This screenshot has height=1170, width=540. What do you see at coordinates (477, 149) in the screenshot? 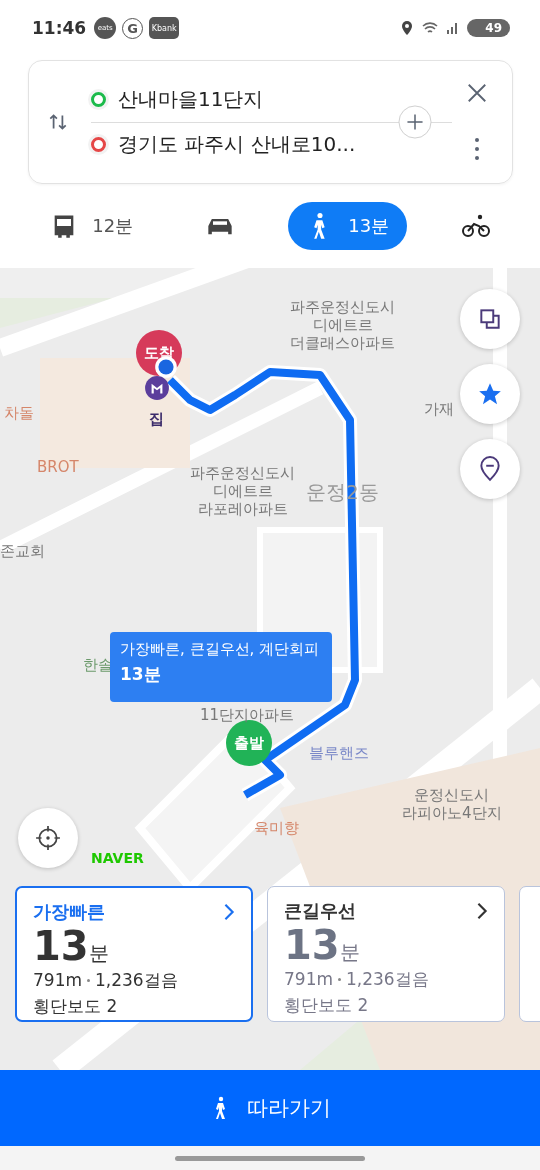
I see `more-icon` at bounding box center [477, 149].